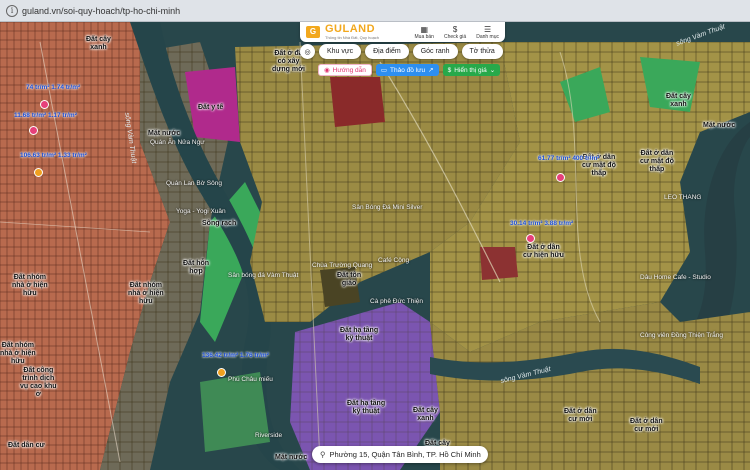 The image size is (750, 470). What do you see at coordinates (488, 29) in the screenshot?
I see `menu-icon: ☰` at bounding box center [488, 29].